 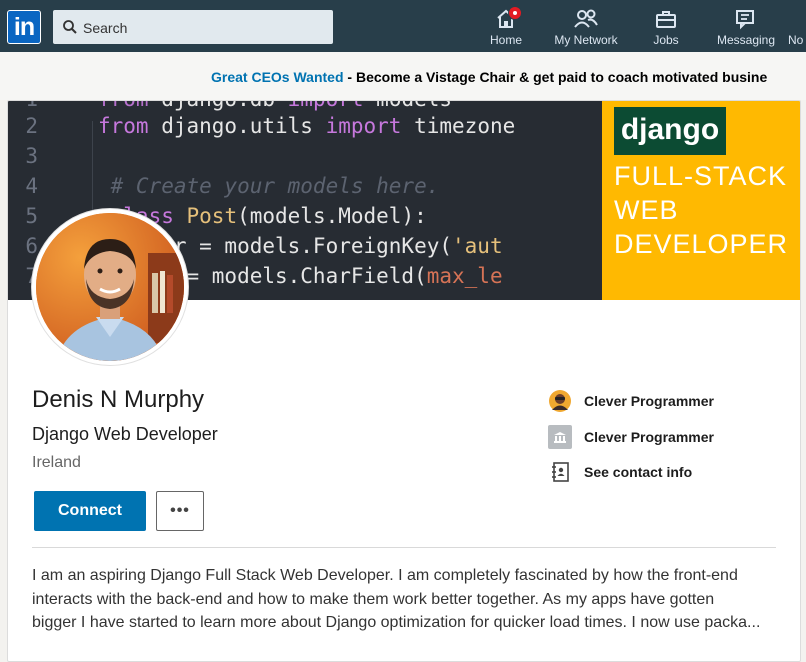 I want to click on briefcase-icon, so click(x=666, y=19).